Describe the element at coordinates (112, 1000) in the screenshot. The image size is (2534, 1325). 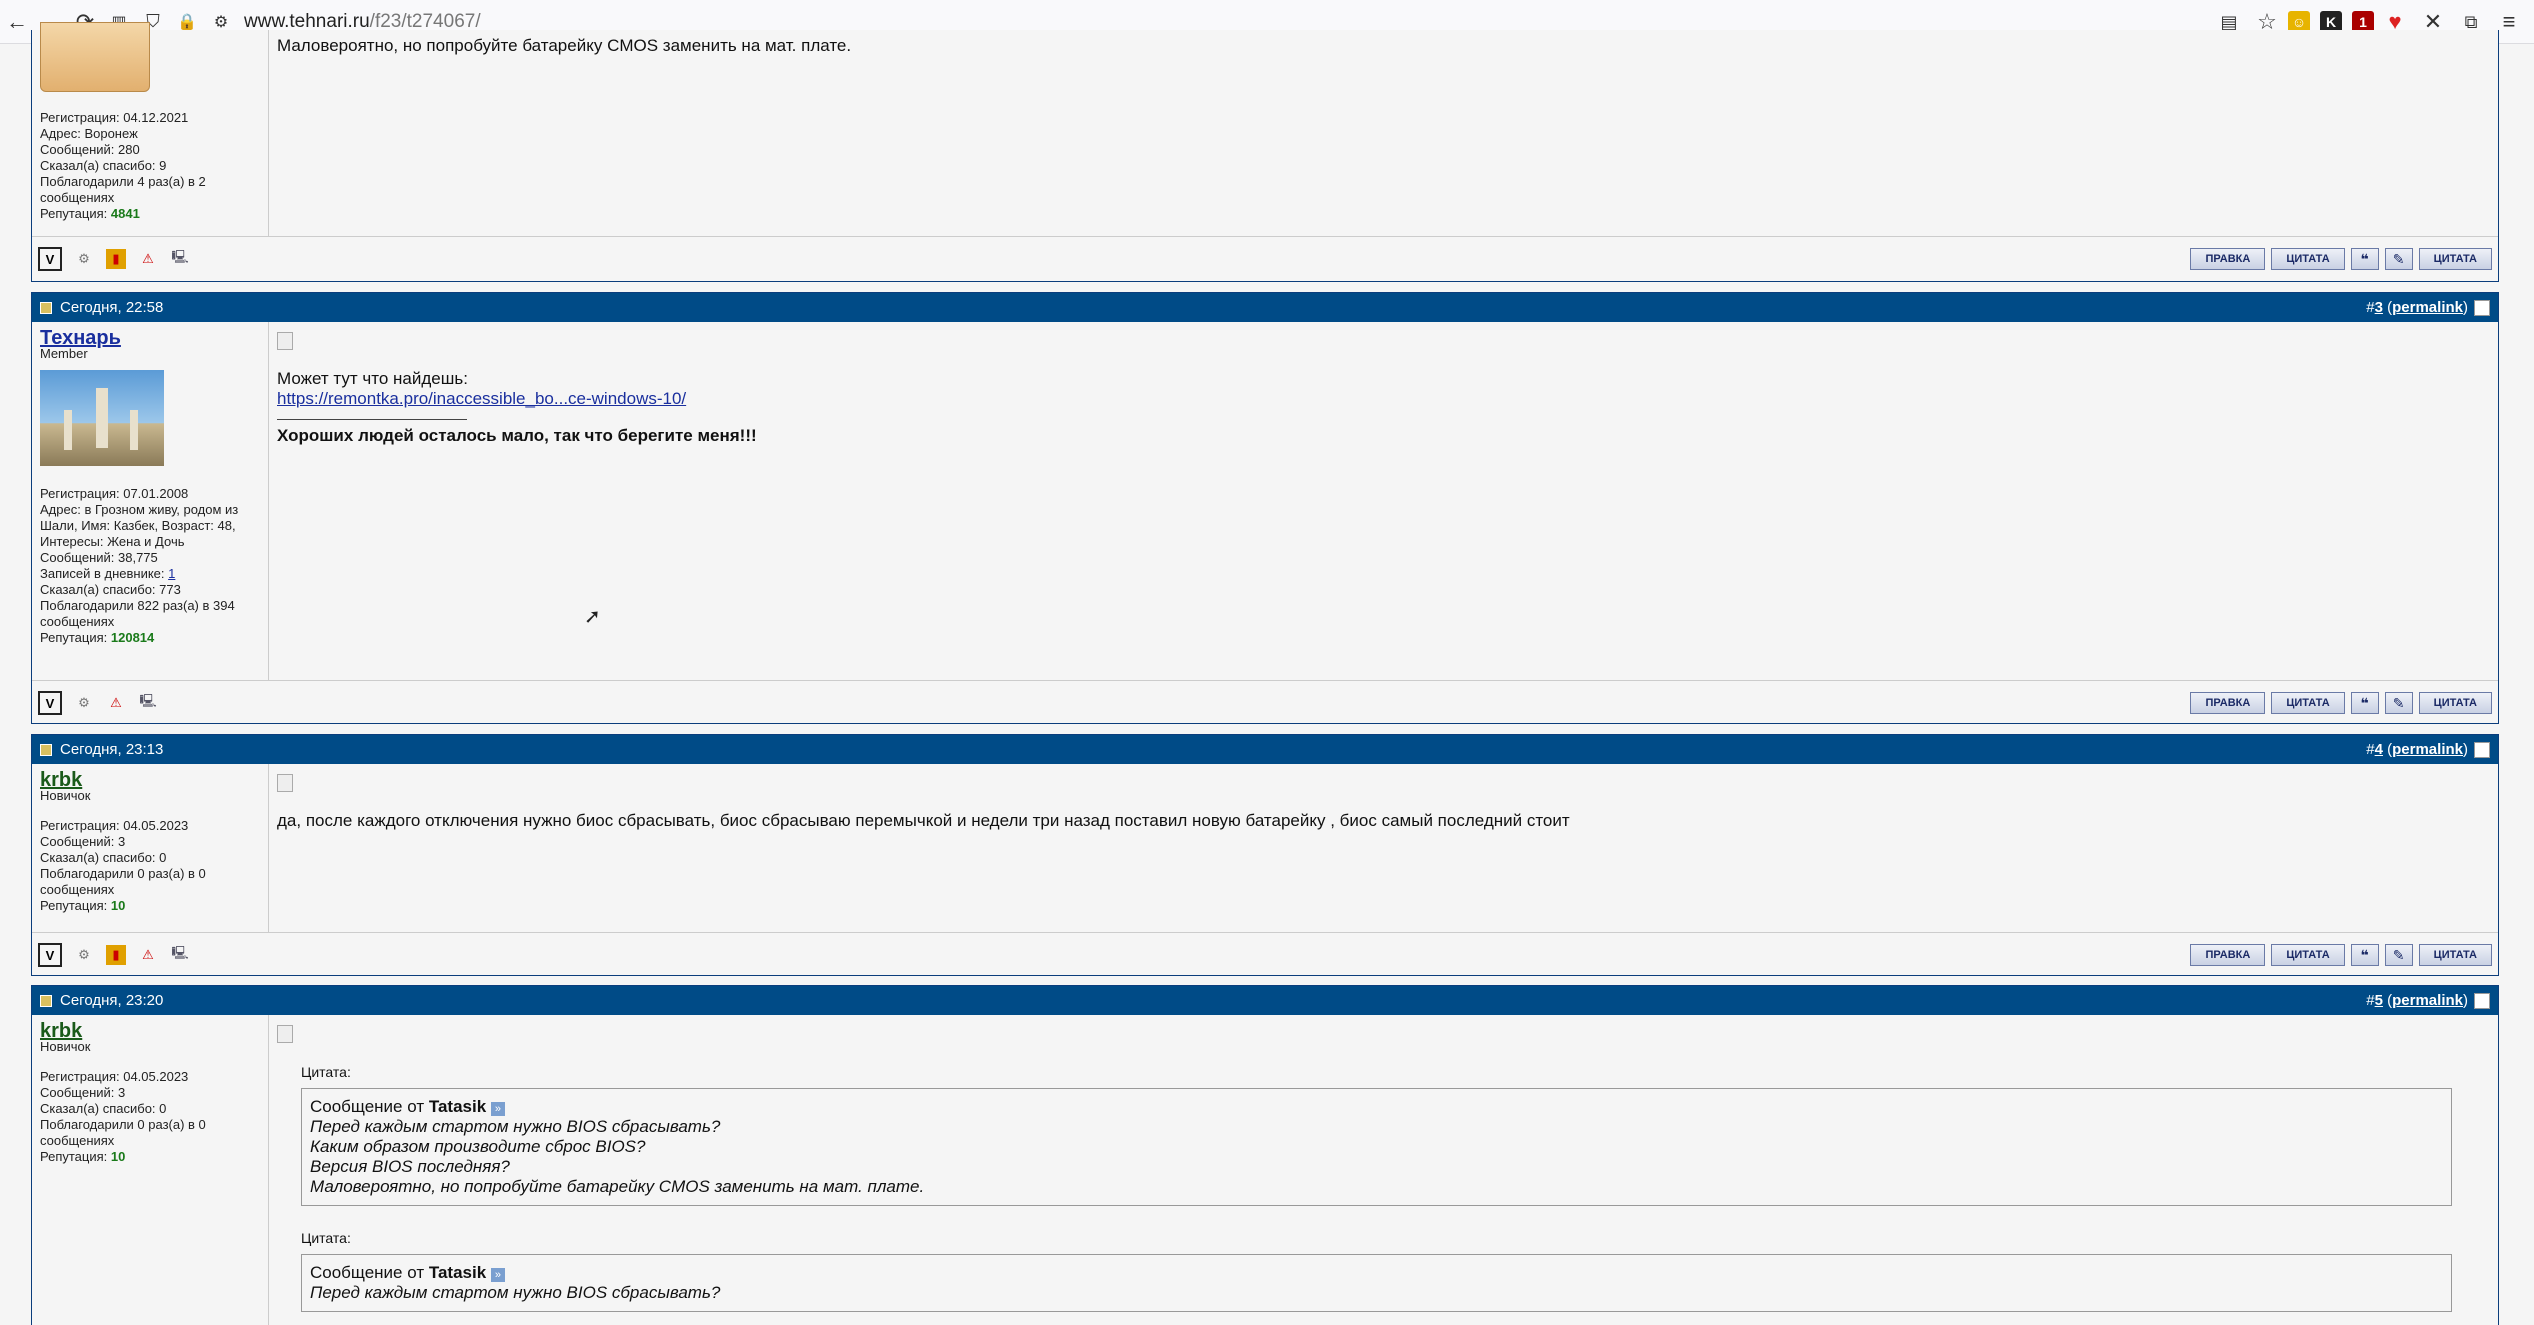
I see `post-date: Сегодня, 23:20` at that location.